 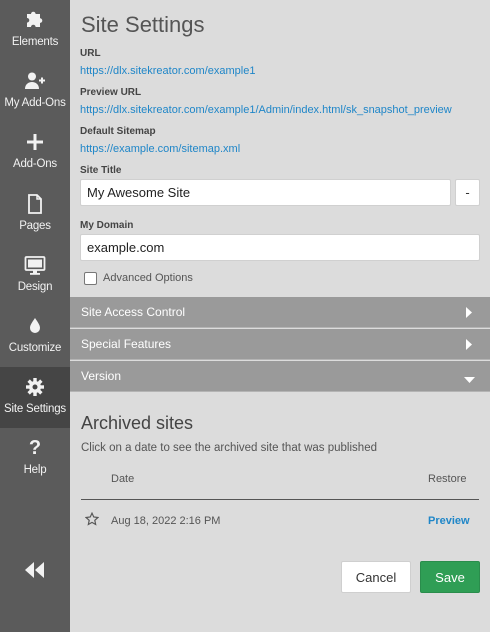 I want to click on double-chevron-left-icon, so click(x=35, y=572).